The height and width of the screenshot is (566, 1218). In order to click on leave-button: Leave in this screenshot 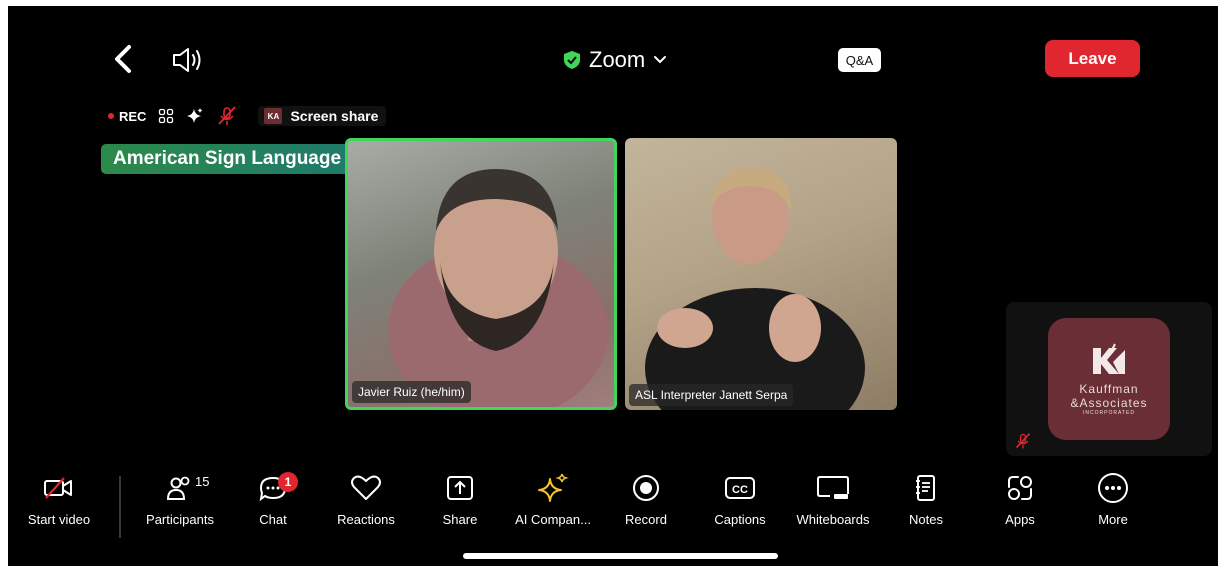, I will do `click(1092, 58)`.